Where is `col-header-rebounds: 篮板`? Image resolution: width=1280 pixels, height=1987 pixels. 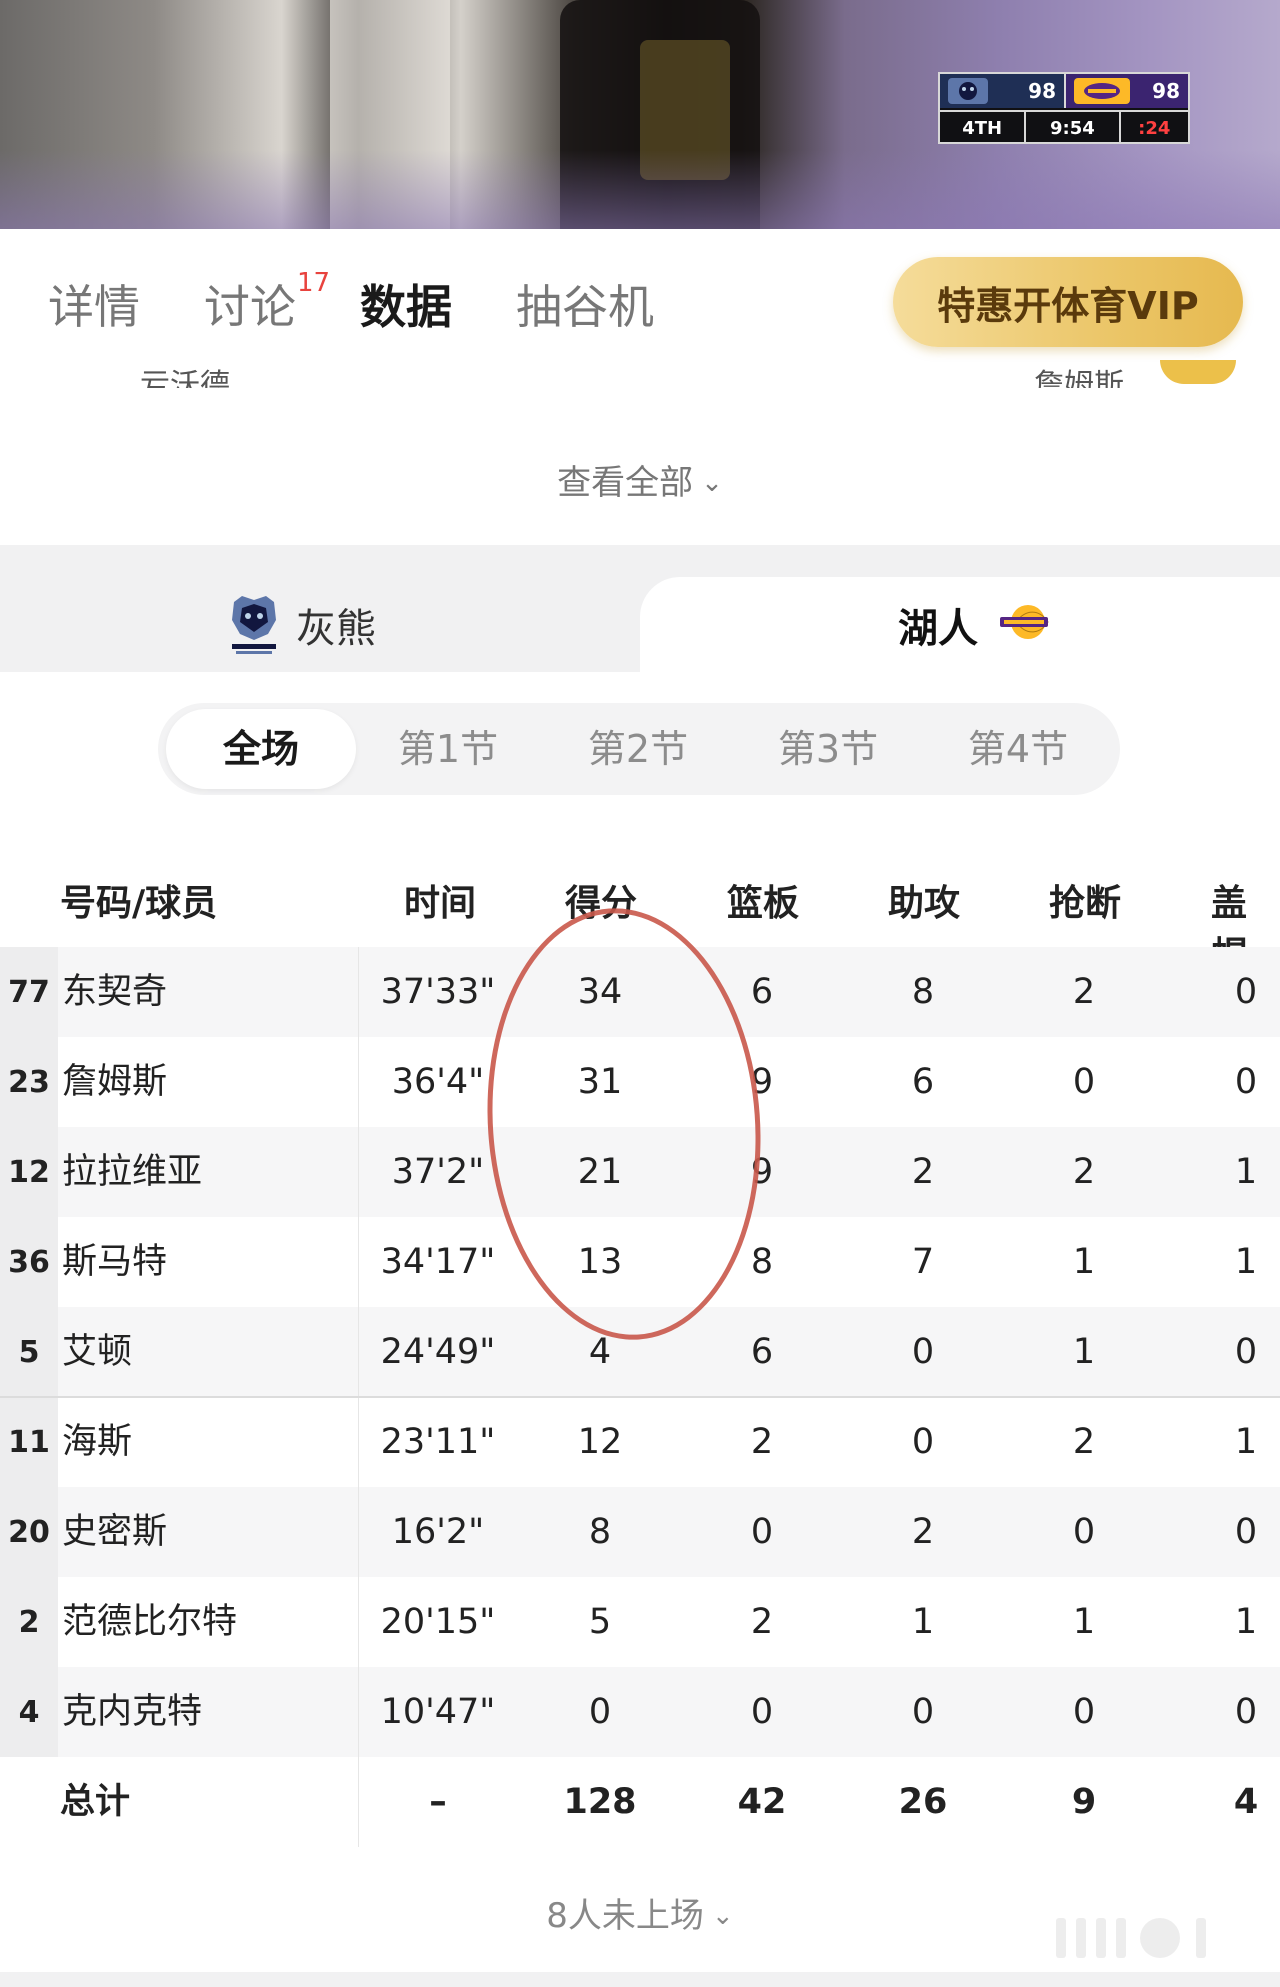 col-header-rebounds: 篮板 is located at coordinates (763, 900).